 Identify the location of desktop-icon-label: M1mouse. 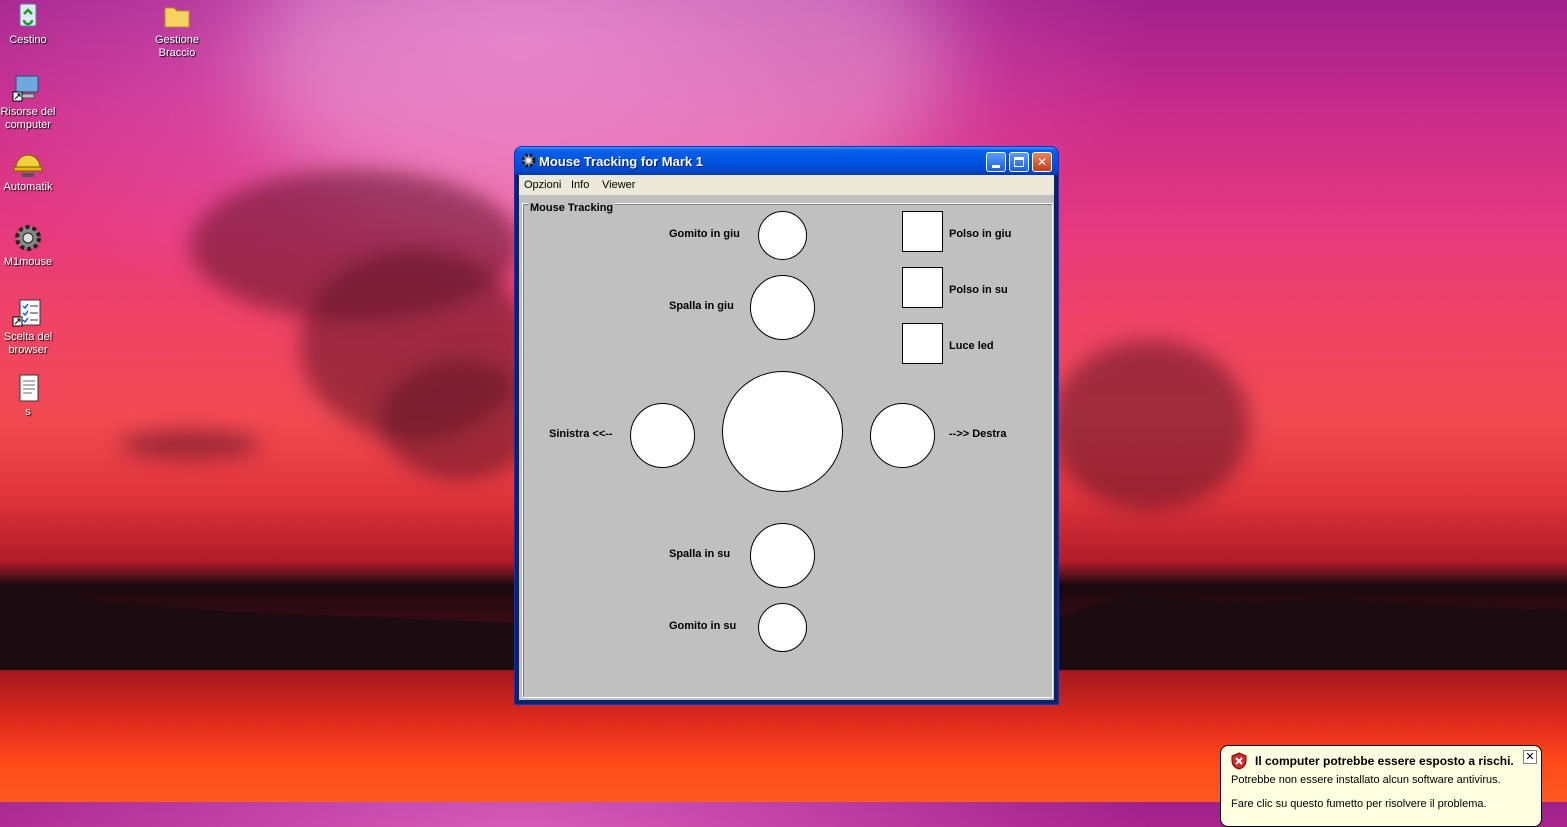
(28, 262).